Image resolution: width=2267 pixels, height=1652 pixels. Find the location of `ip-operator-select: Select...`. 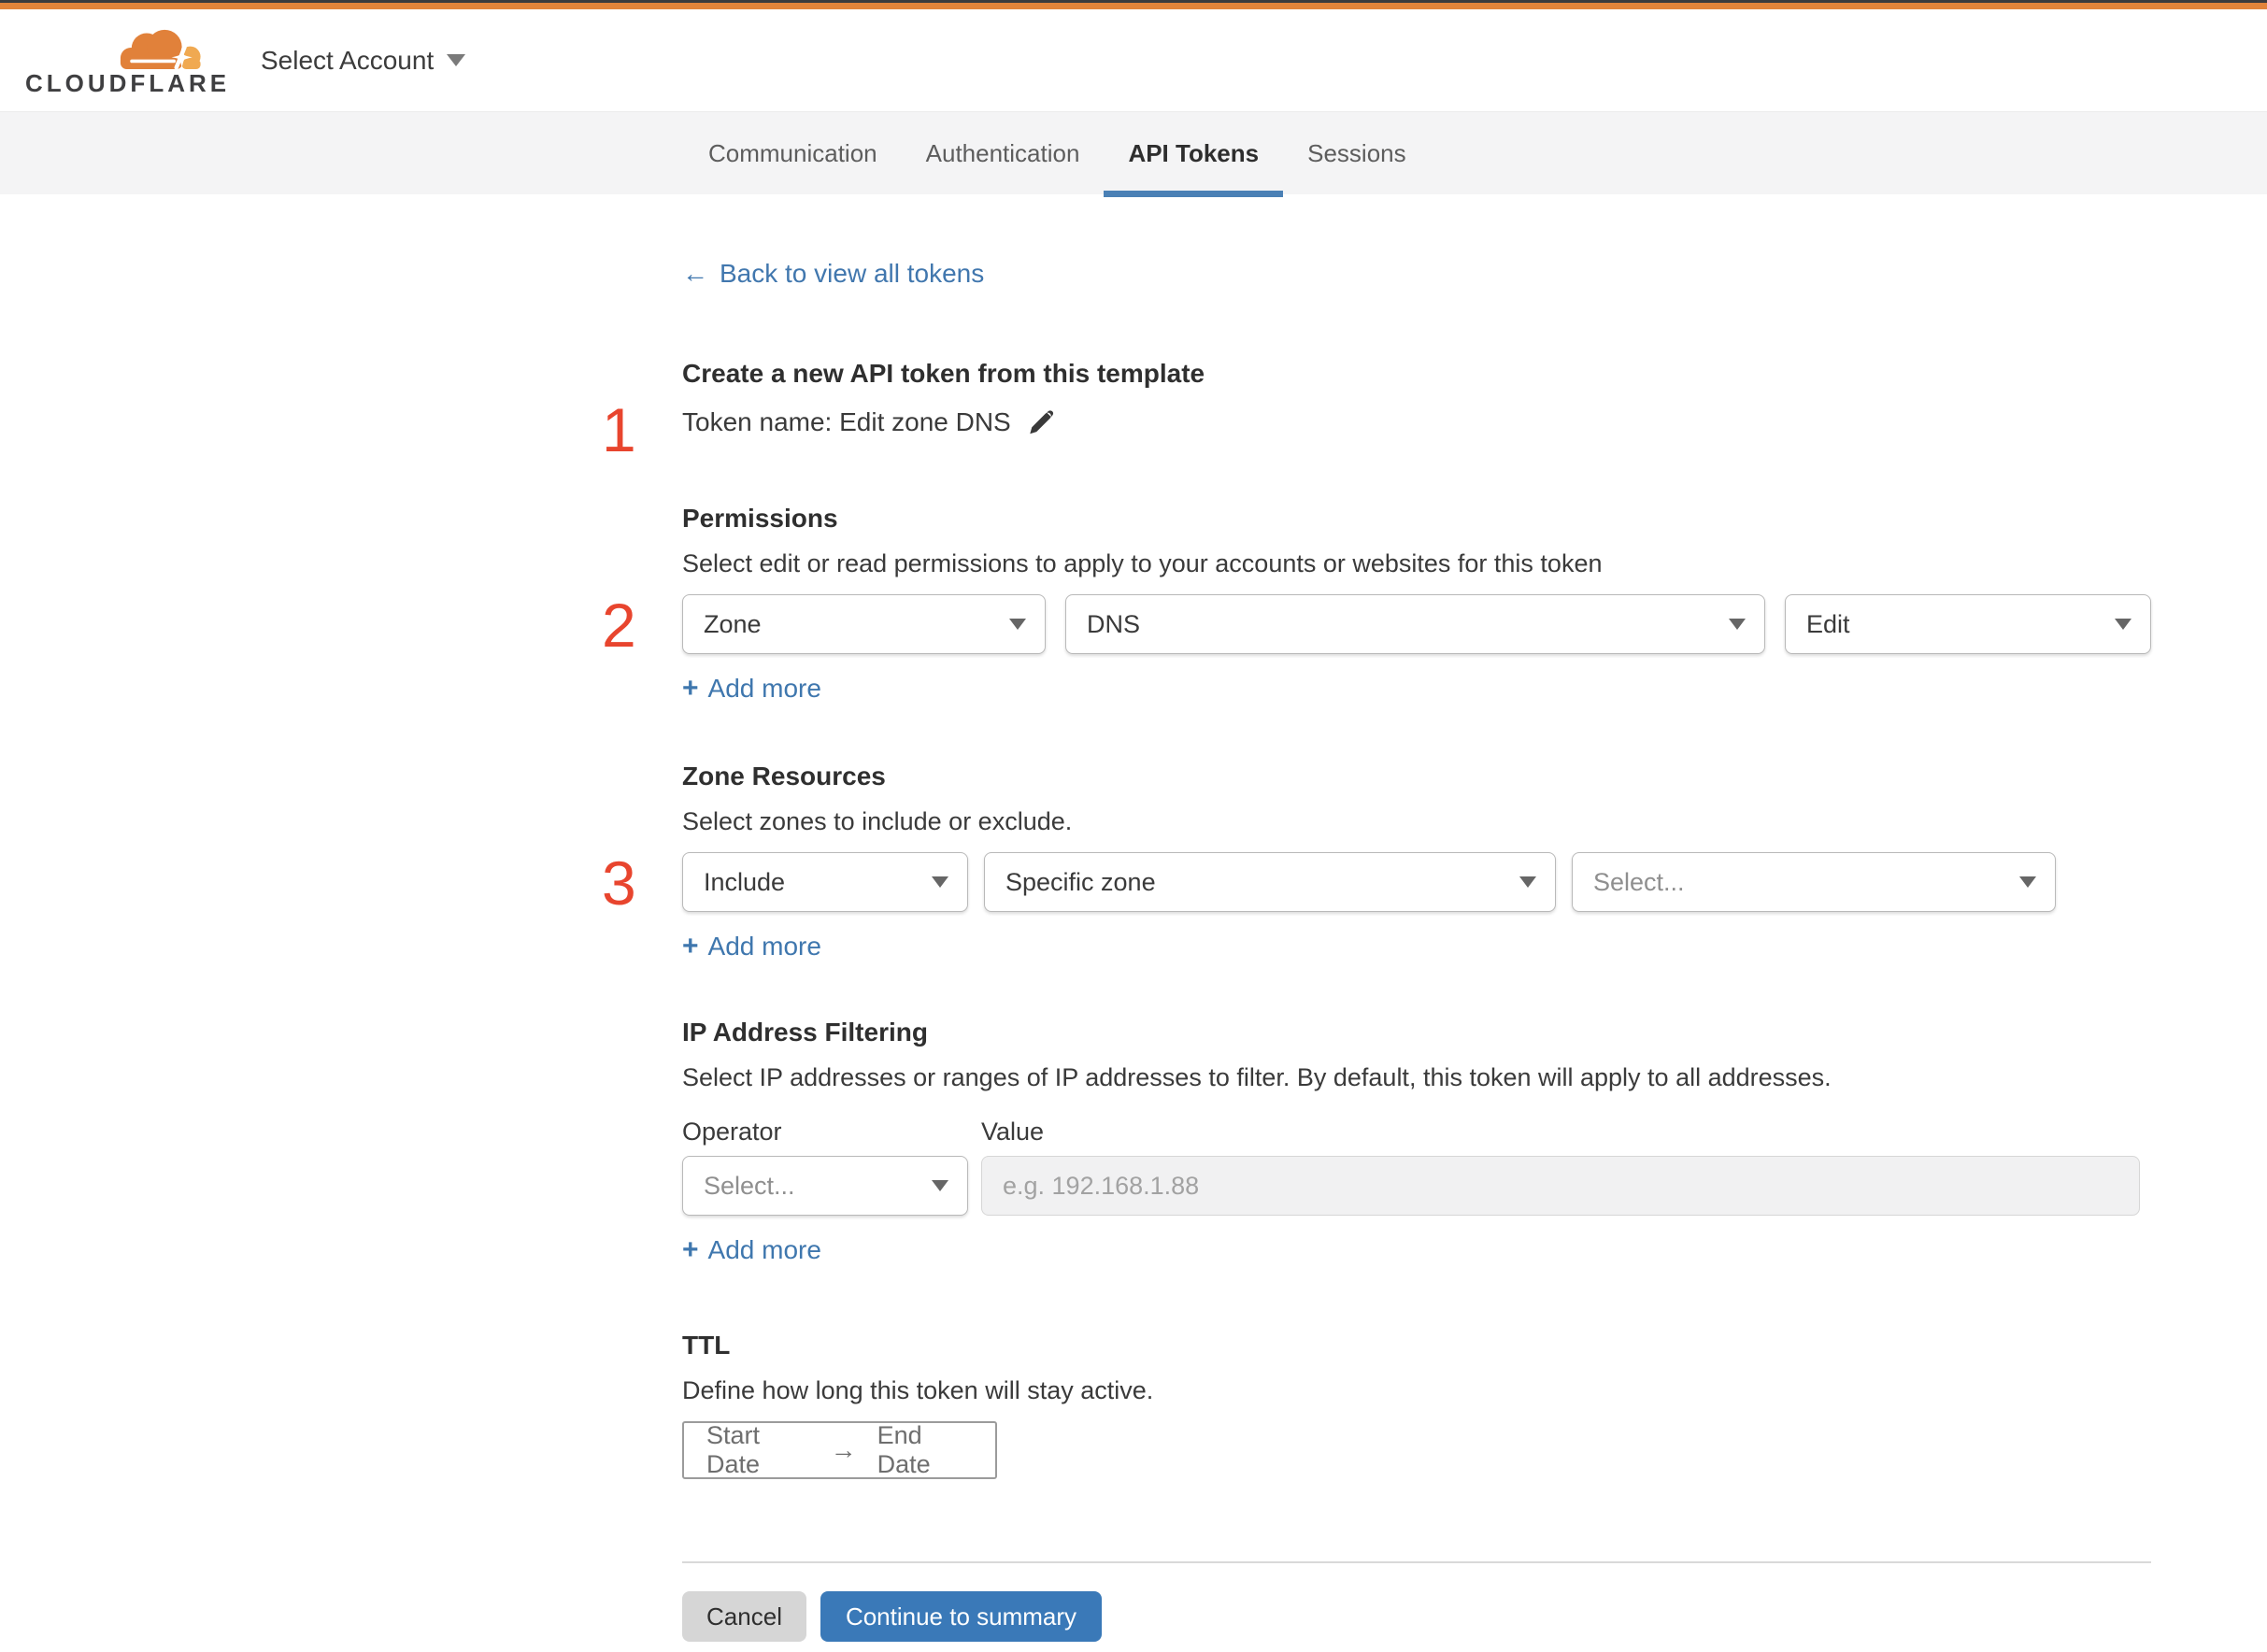

ip-operator-select: Select... is located at coordinates (825, 1186).